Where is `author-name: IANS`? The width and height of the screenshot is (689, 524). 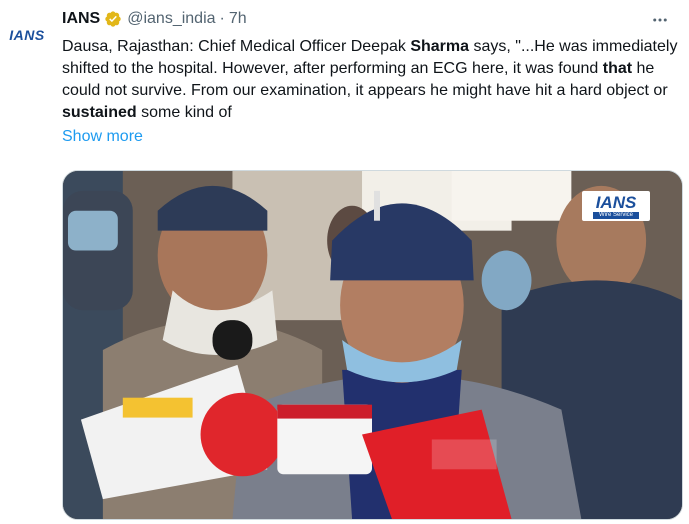 author-name: IANS is located at coordinates (81, 19).